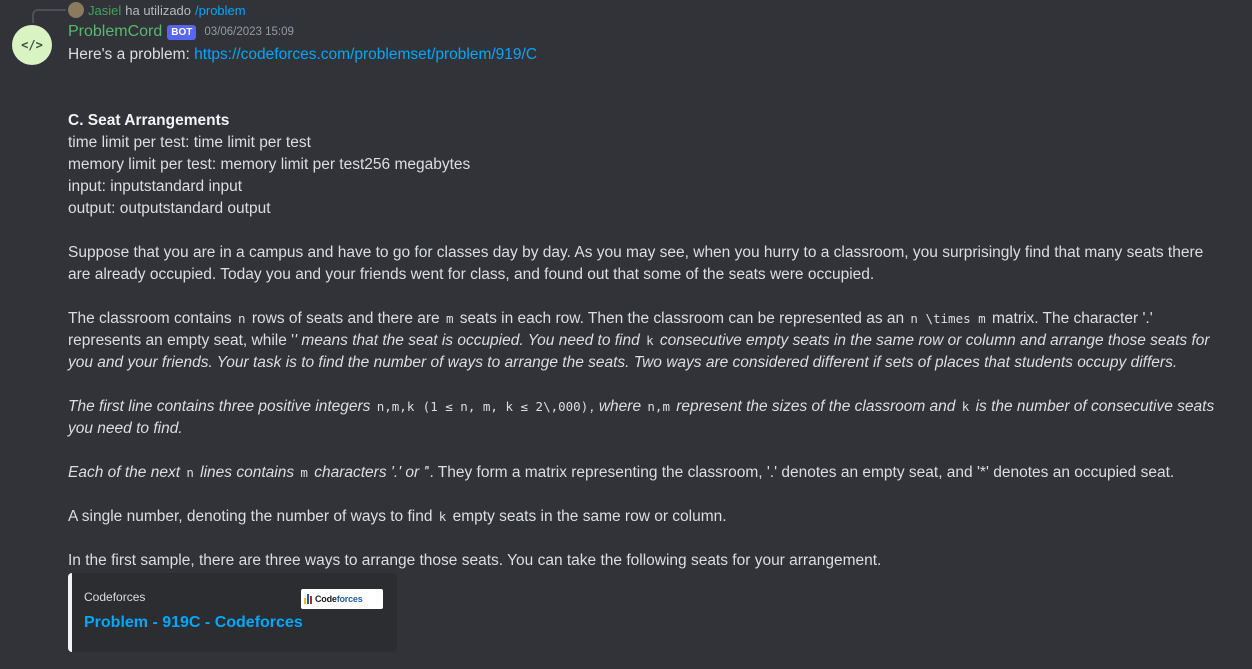 Image resolution: width=1252 pixels, height=669 pixels. Describe the element at coordinates (658, 406) in the screenshot. I see `p3-code-nm: n,m` at that location.